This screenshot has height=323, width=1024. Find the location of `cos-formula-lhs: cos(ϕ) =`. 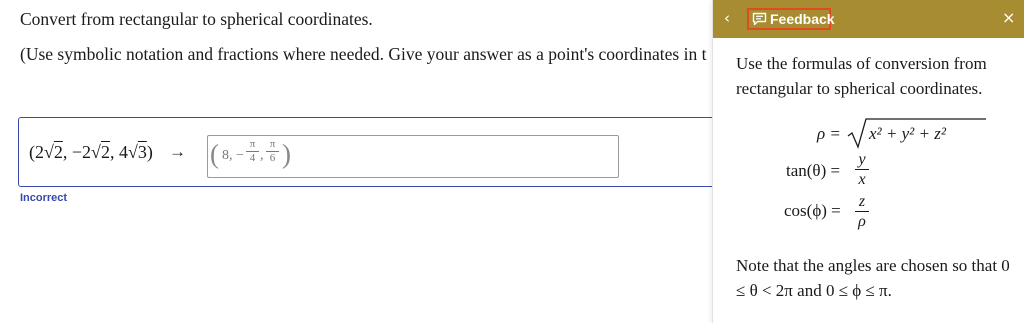

cos-formula-lhs: cos(ϕ) = is located at coordinates (812, 210).